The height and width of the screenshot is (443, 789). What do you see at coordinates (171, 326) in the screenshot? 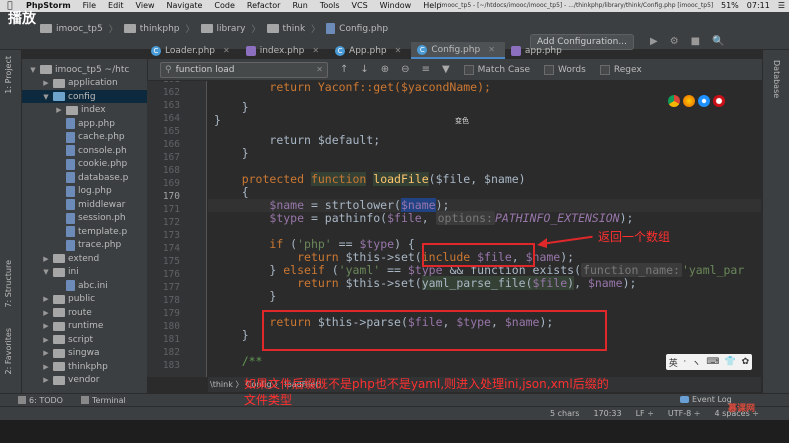
I see `line-number: 180` at bounding box center [171, 326].